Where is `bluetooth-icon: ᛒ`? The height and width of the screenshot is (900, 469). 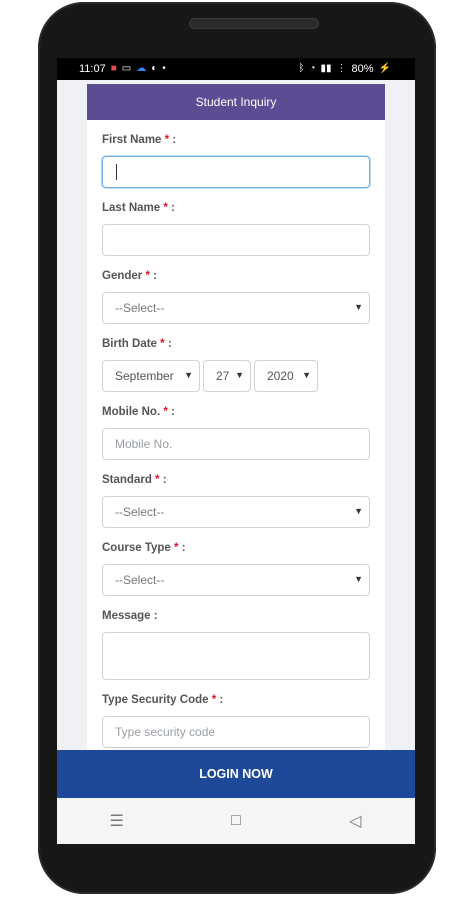
bluetooth-icon: ᛒ is located at coordinates (301, 68).